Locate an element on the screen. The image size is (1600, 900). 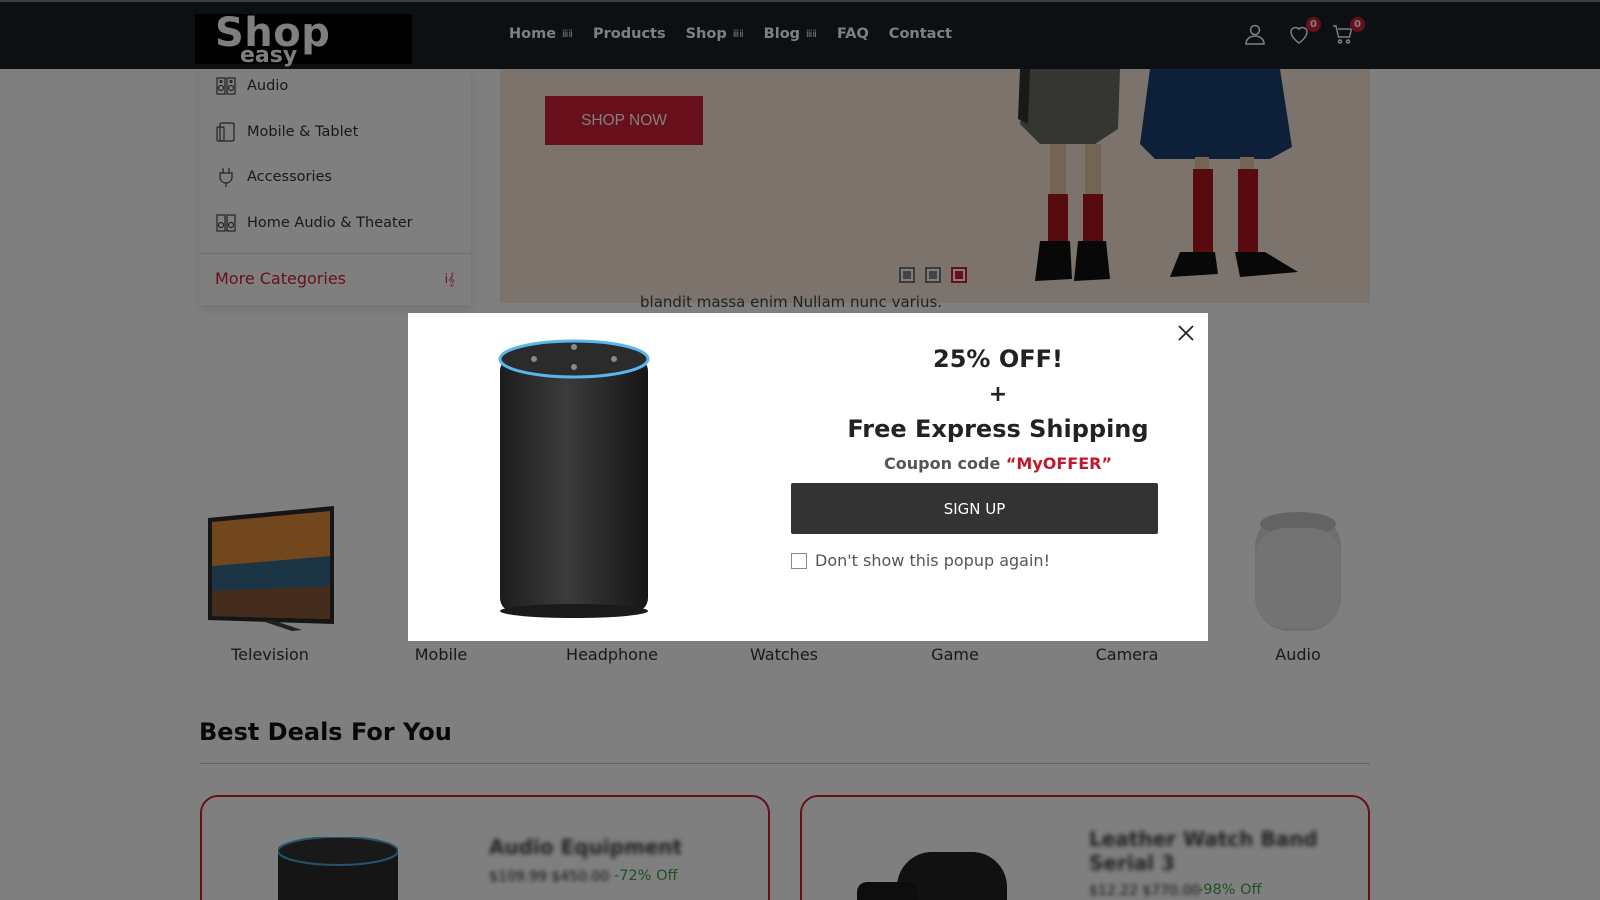
coupon-code: “MyOFFER” is located at coordinates (1058, 463).